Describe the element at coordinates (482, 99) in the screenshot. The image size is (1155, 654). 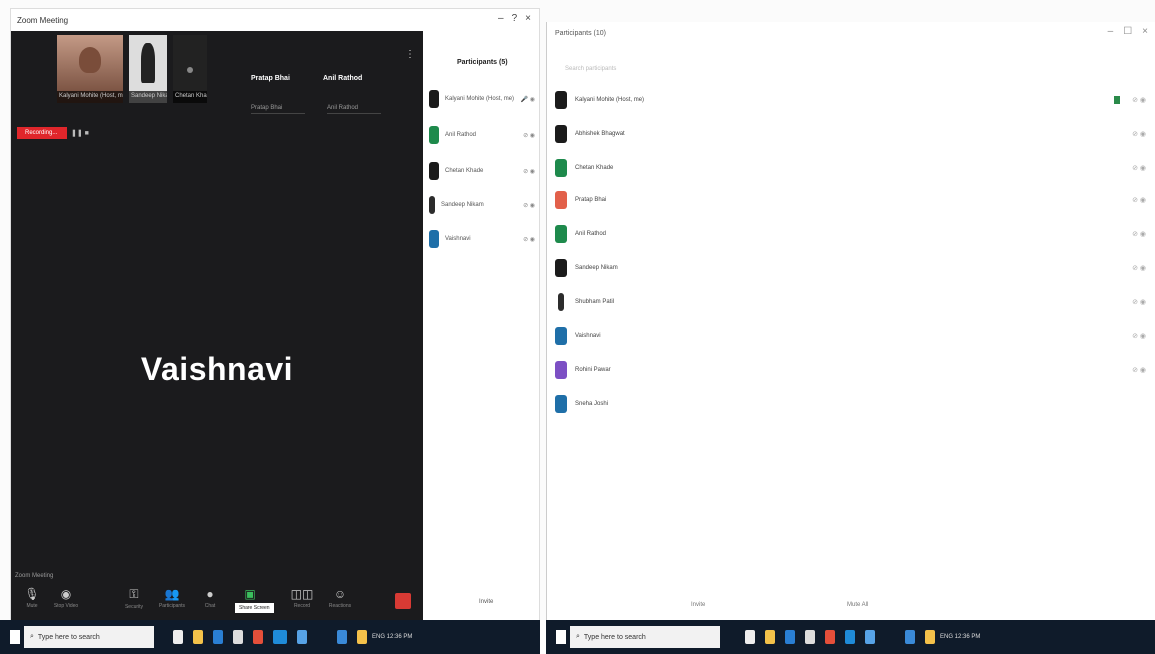
I see `participant-row: Kalyani Mohite (Host, me) 🎤 ◉` at that location.